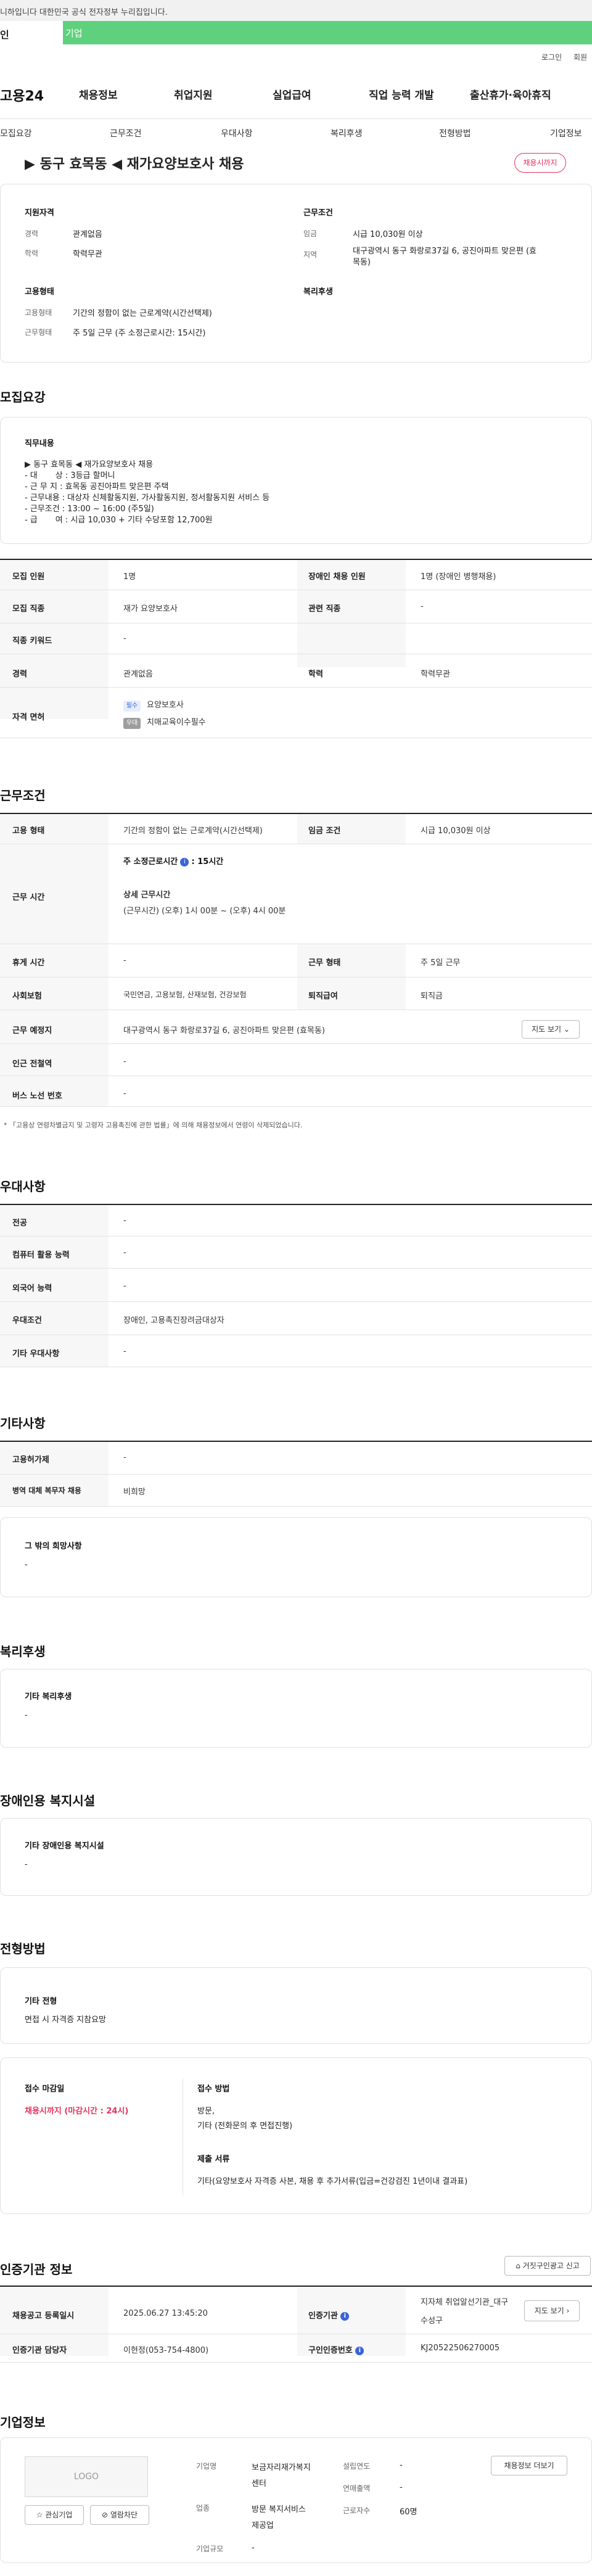 Image resolution: width=592 pixels, height=2576 pixels. What do you see at coordinates (41, 1255) in the screenshot?
I see `th-pc: 컴퓨터 활용 능력` at bounding box center [41, 1255].